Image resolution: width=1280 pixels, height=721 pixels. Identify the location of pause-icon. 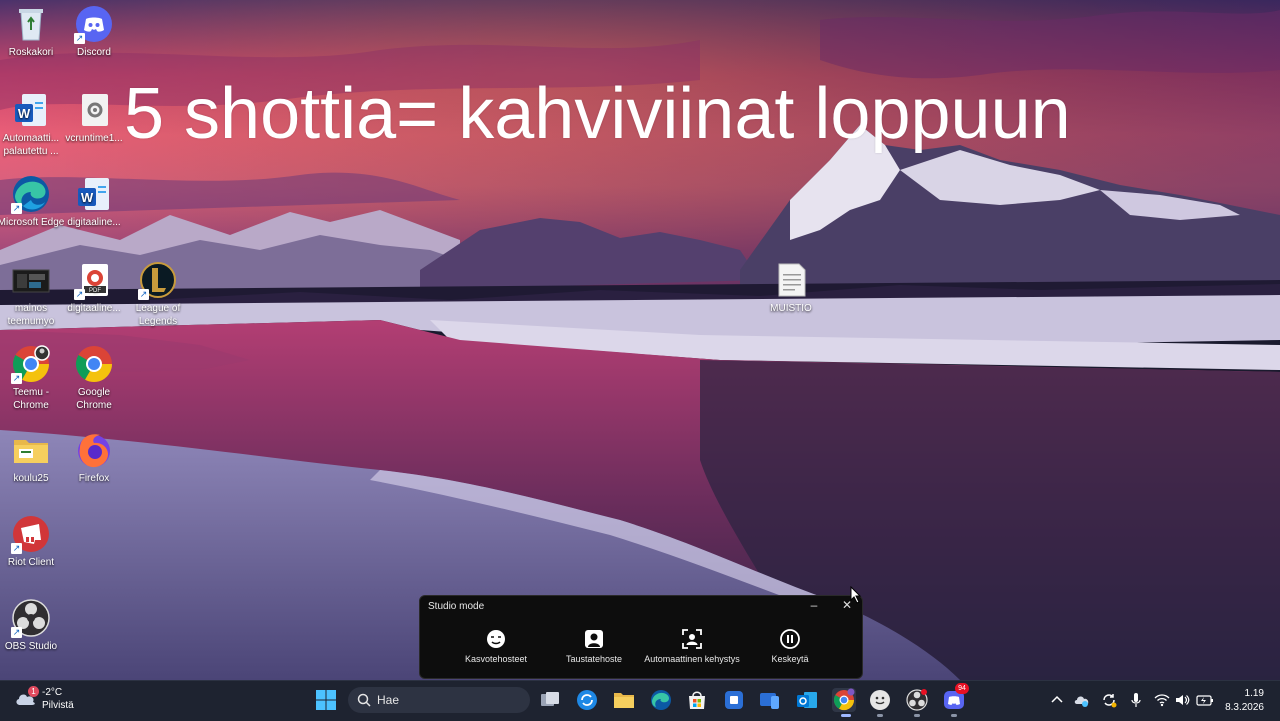
(790, 639).